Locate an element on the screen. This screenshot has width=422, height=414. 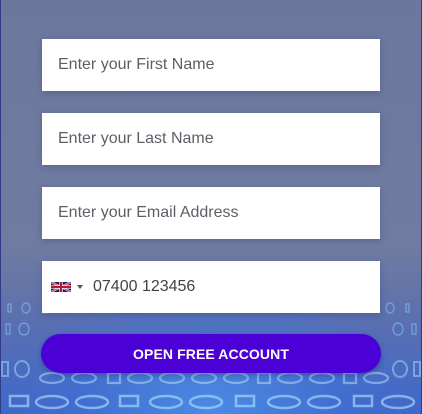
first-name-input is located at coordinates (211, 65).